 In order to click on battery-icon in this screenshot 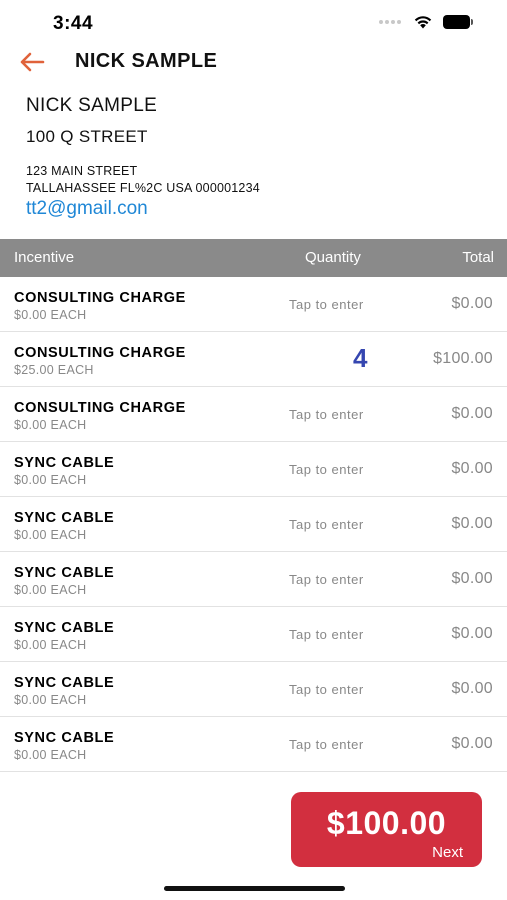, I will do `click(458, 21)`.